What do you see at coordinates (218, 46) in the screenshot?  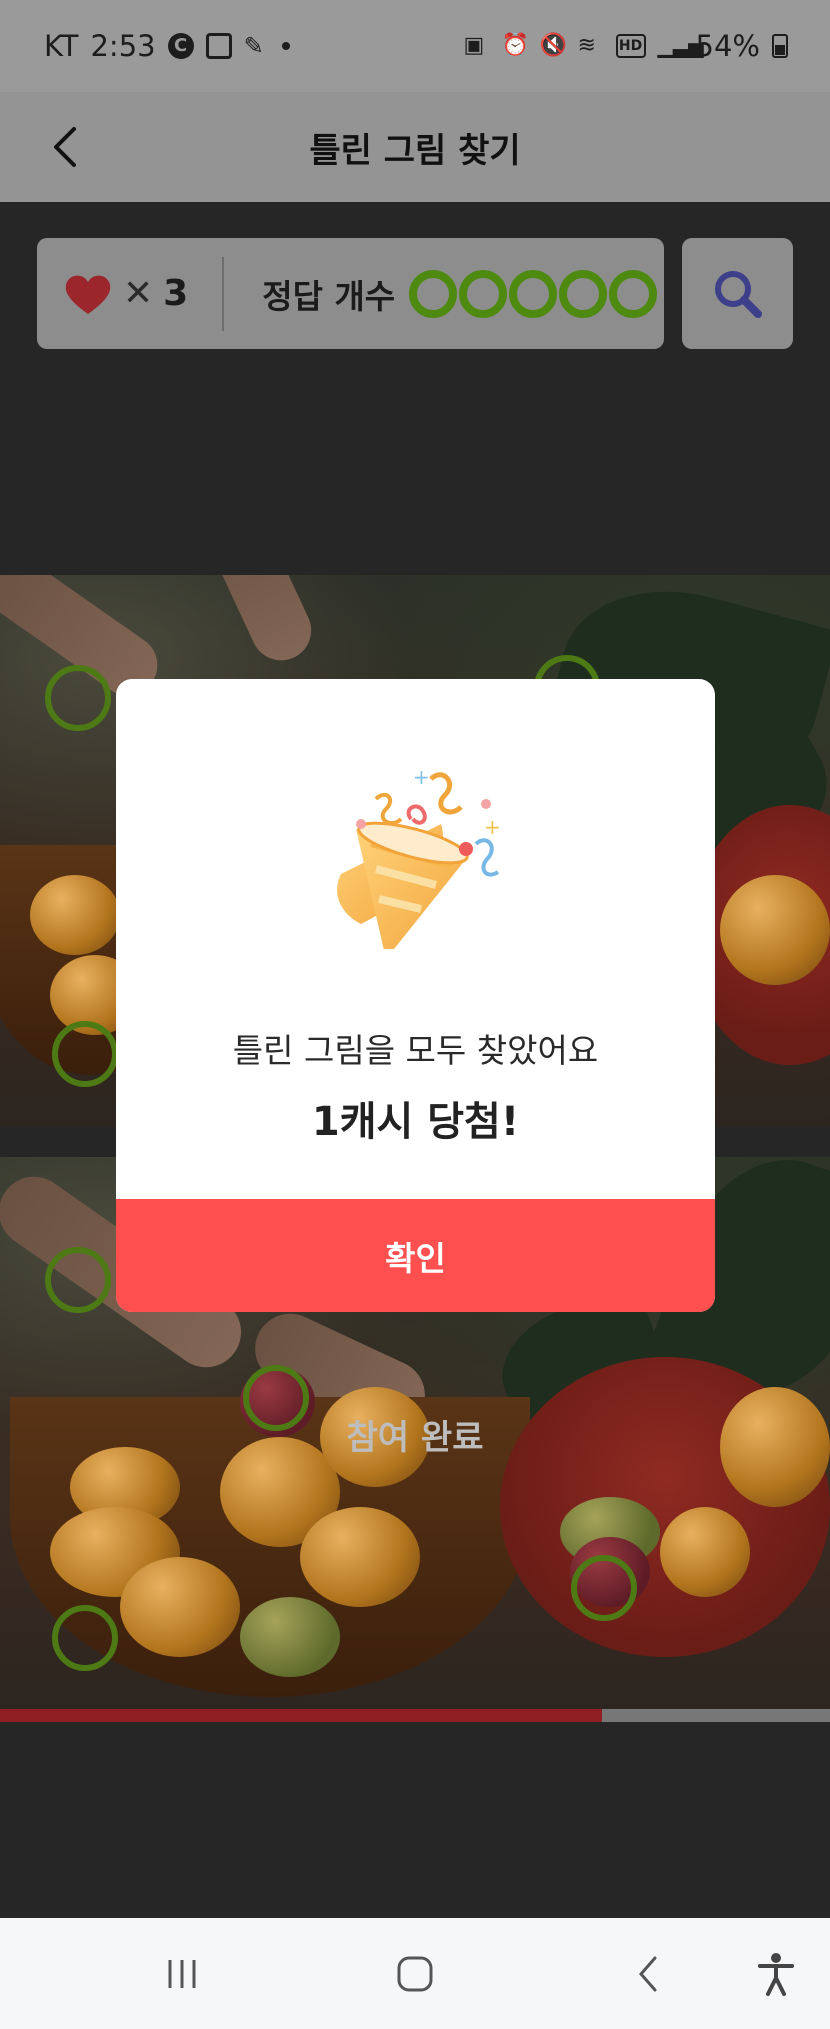 I see `gallery-icon` at bounding box center [218, 46].